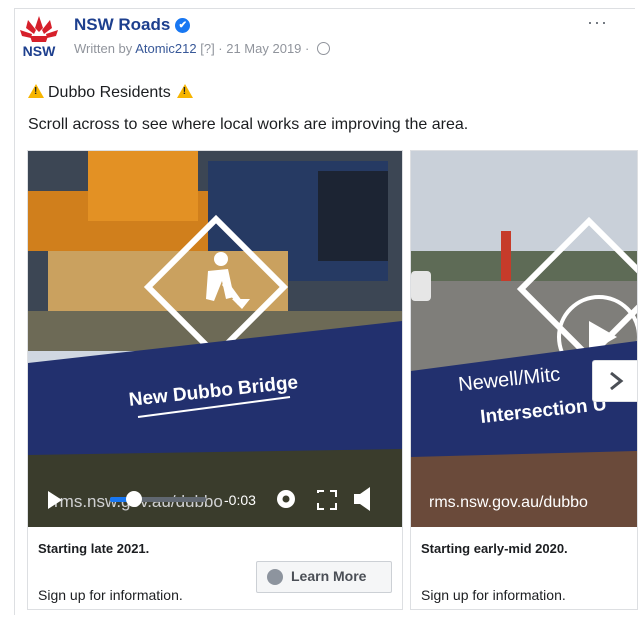  Describe the element at coordinates (94, 548) in the screenshot. I see `card1-caption-title: Starting late 2021.` at that location.